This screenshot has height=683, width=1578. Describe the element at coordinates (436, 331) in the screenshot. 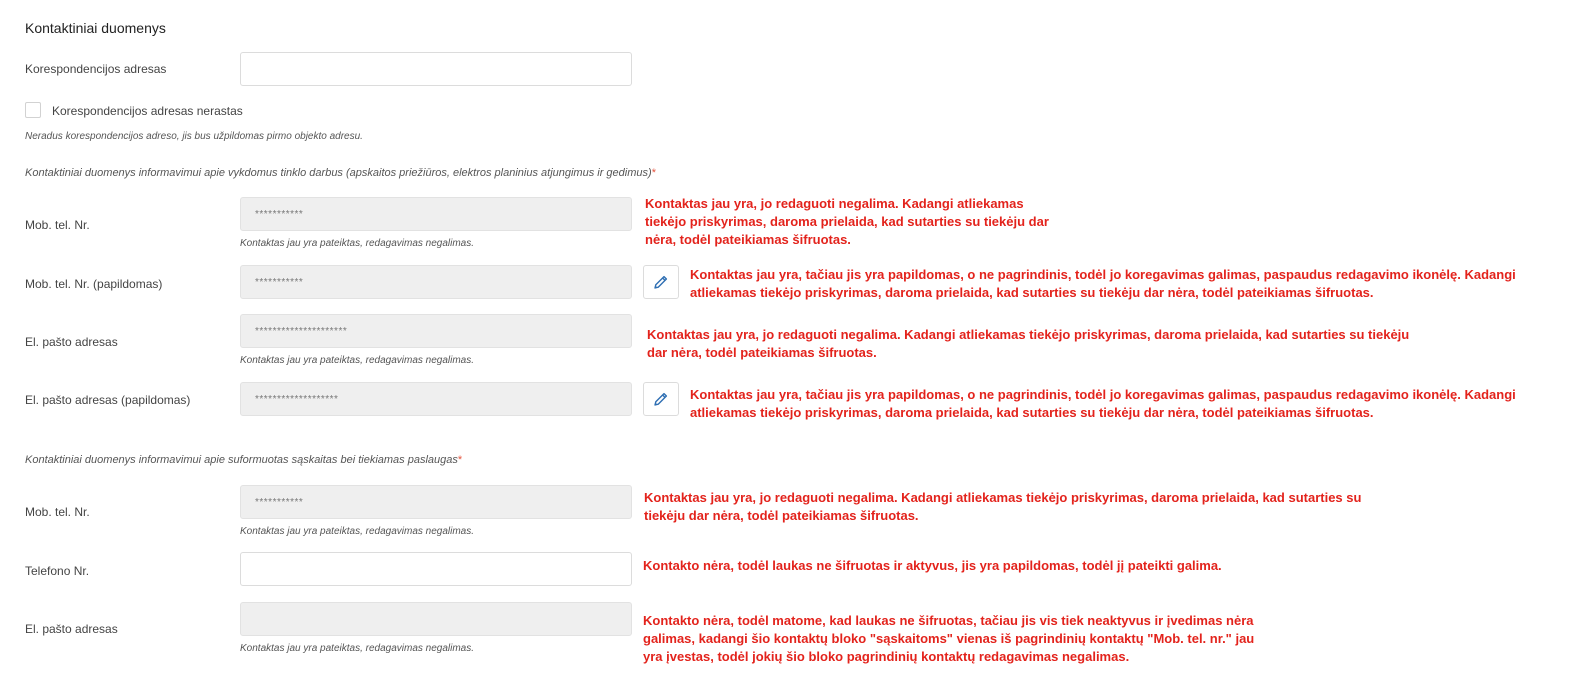

I see `g1-email-input: *********************` at that location.